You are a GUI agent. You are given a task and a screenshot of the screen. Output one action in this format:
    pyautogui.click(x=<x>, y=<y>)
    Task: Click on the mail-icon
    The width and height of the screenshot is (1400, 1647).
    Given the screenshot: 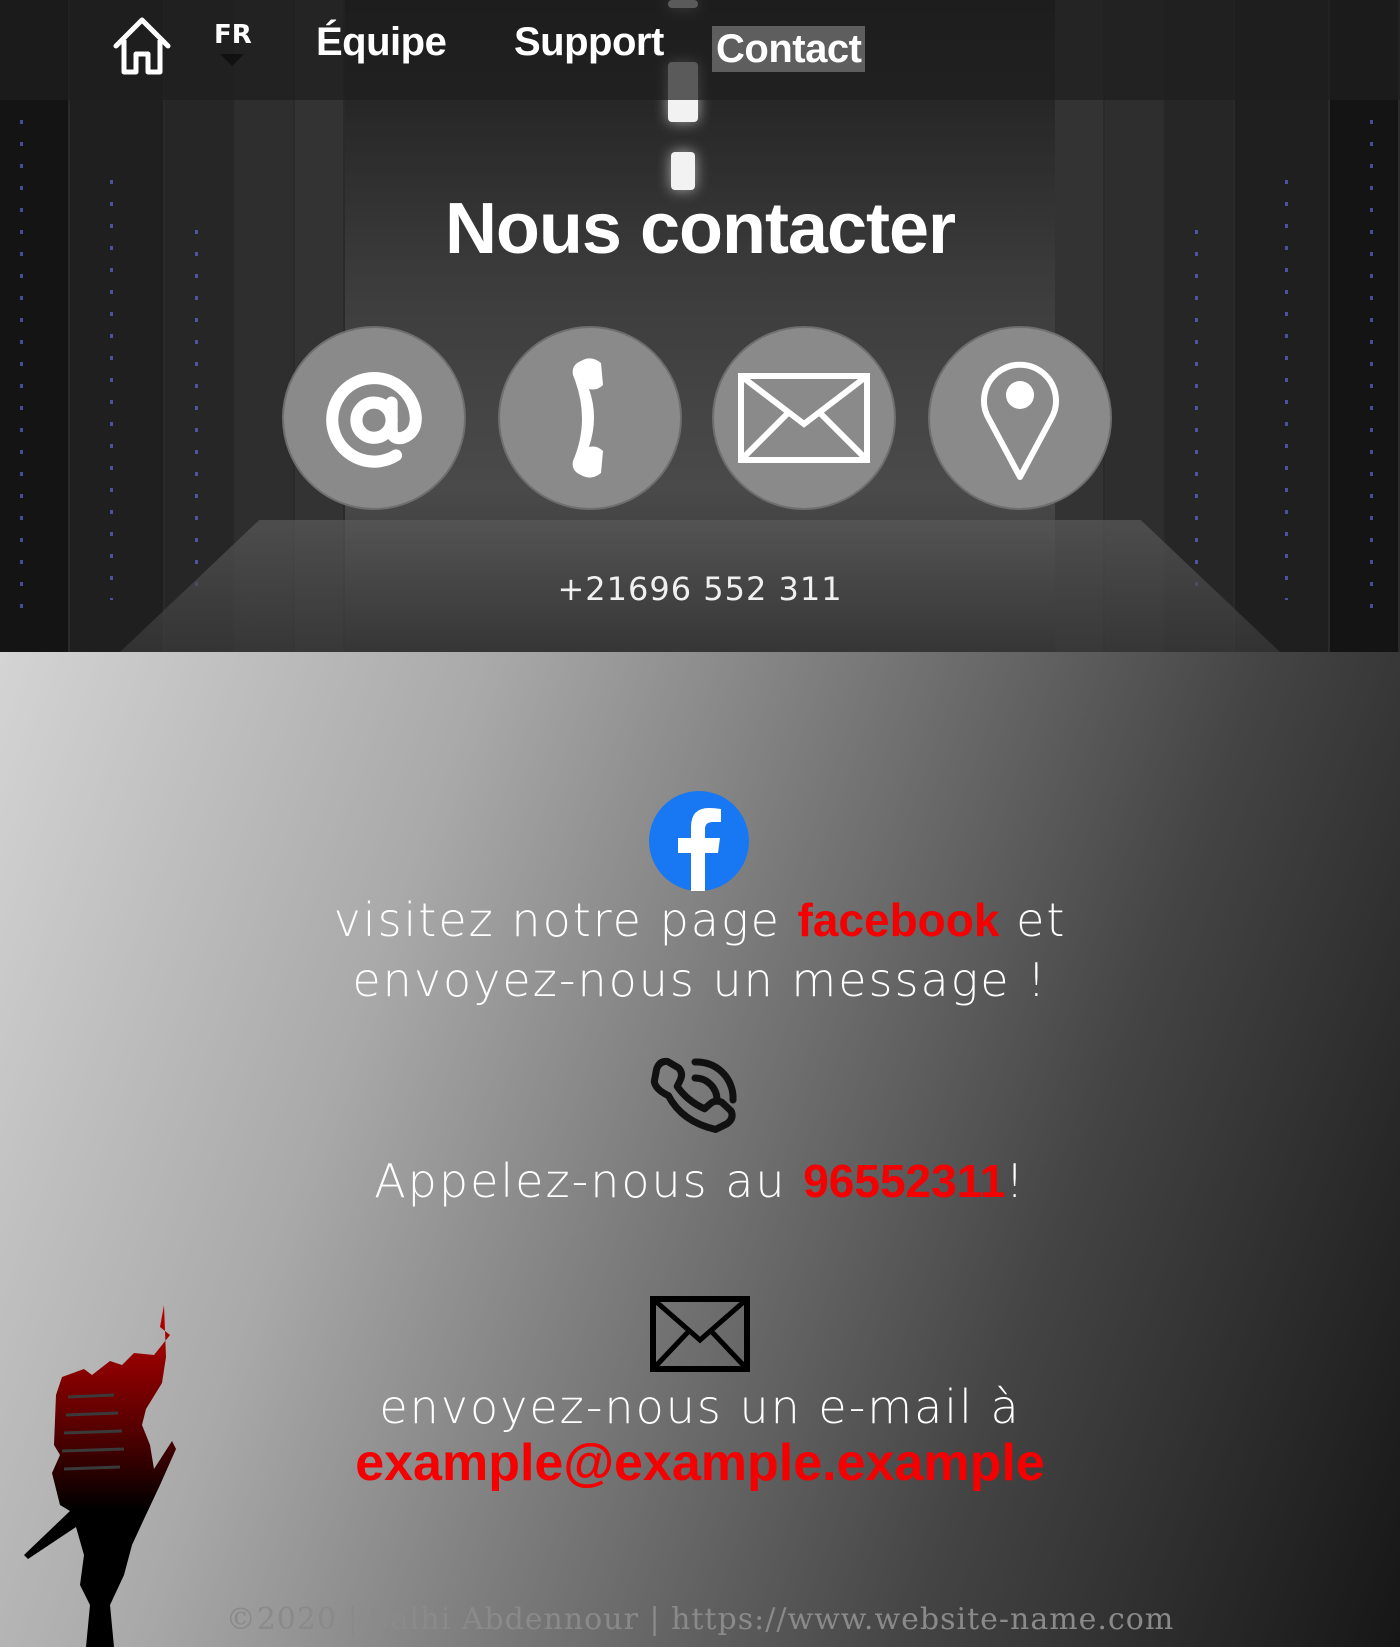 What is the action you would take?
    pyautogui.click(x=700, y=1334)
    